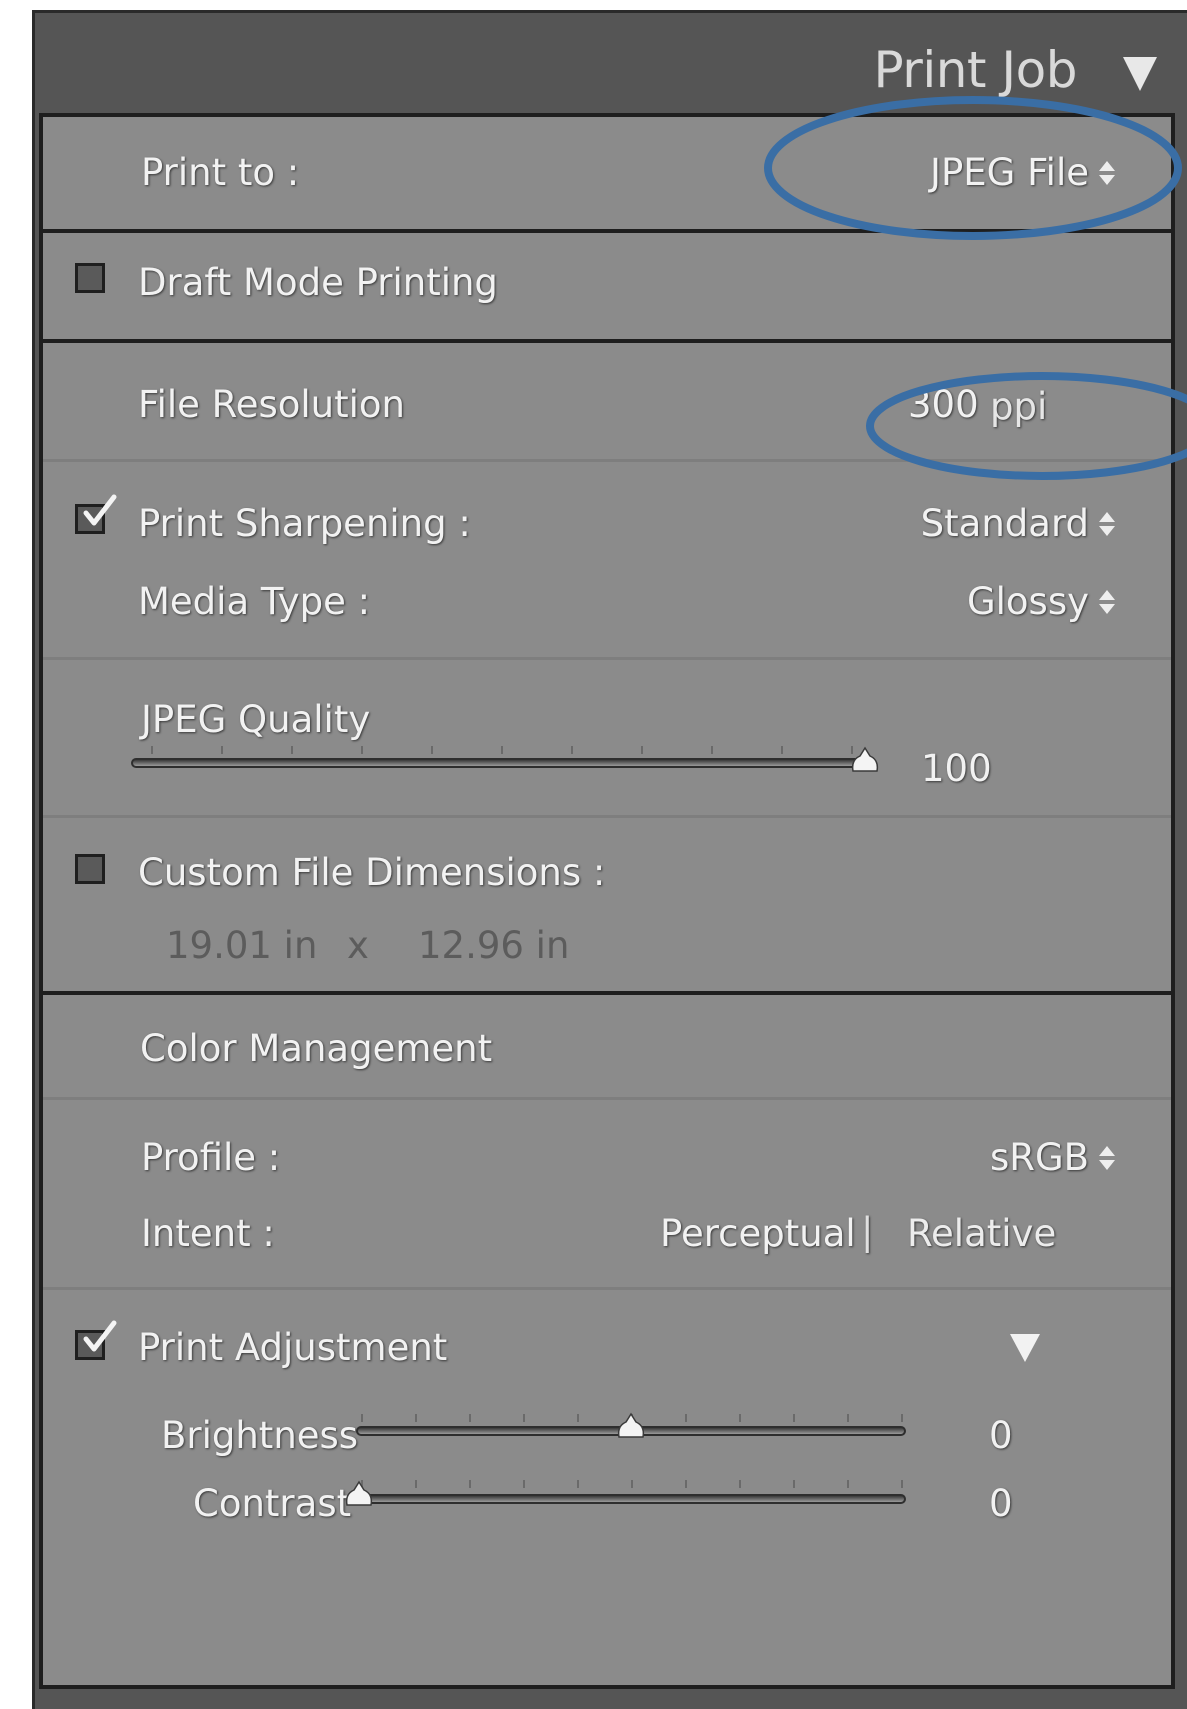 The width and height of the screenshot is (1187, 1709). What do you see at coordinates (493, 750) in the screenshot?
I see `jpeg-quality-ticks` at bounding box center [493, 750].